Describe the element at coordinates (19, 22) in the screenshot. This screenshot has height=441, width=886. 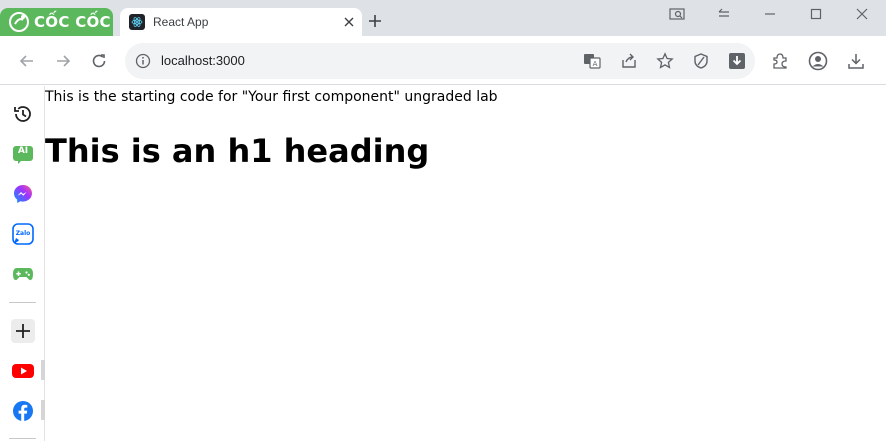
I see `coccoc-logo-icon` at that location.